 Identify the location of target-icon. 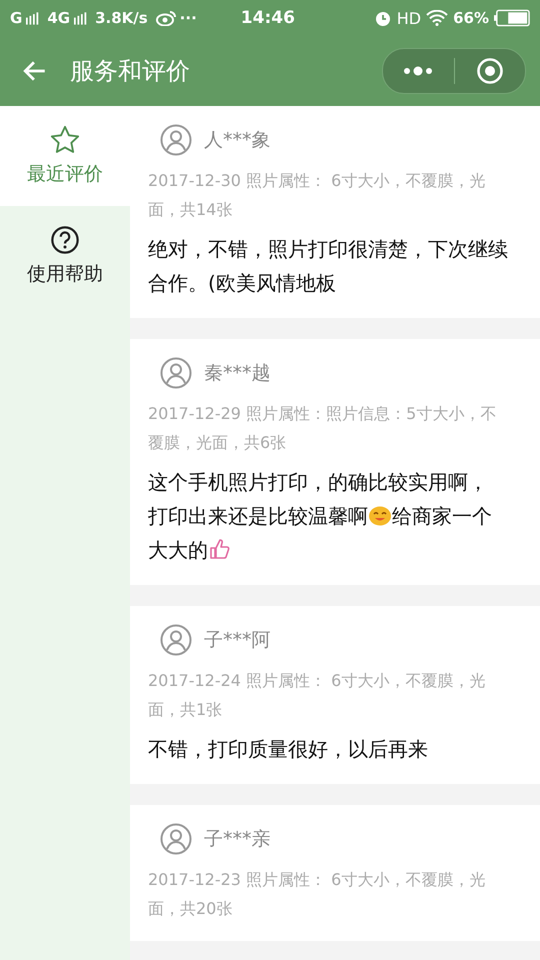
(490, 71).